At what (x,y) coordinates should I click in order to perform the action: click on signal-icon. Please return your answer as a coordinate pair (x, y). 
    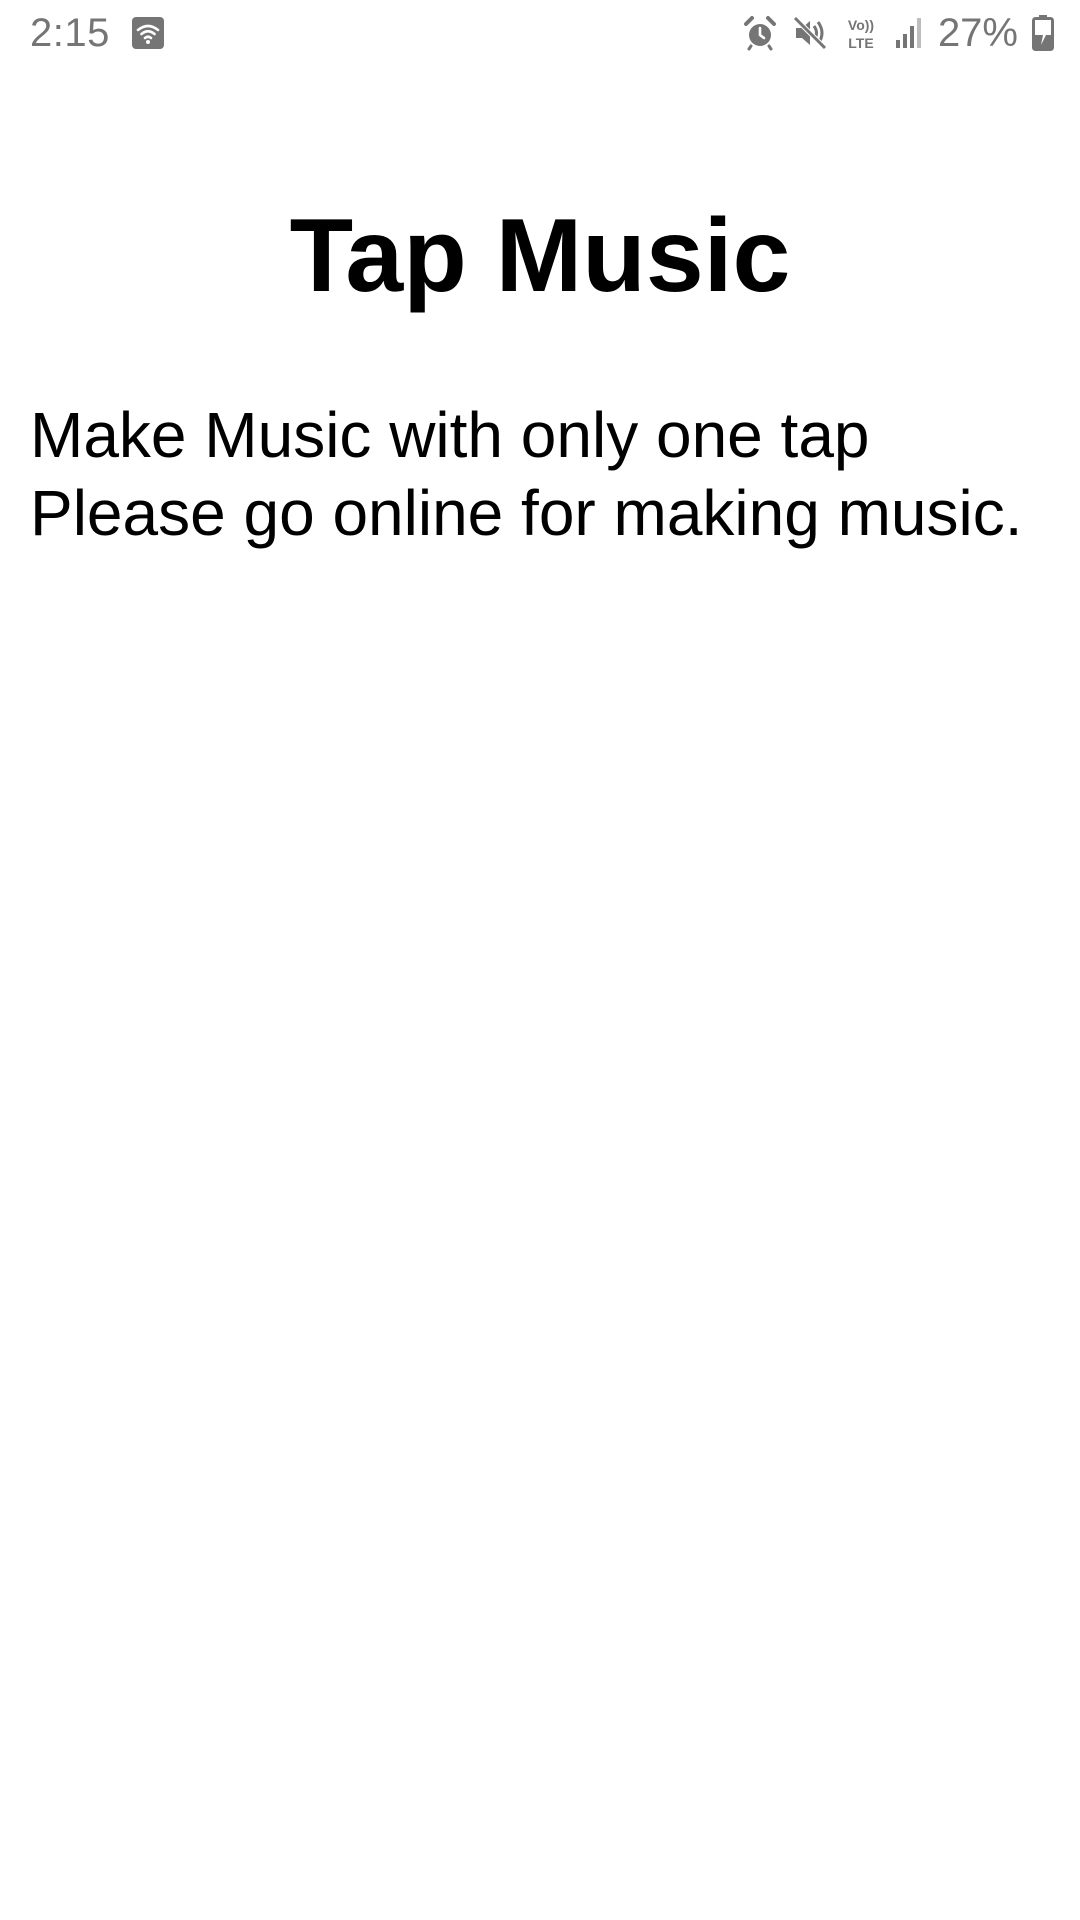
    Looking at the image, I should click on (909, 33).